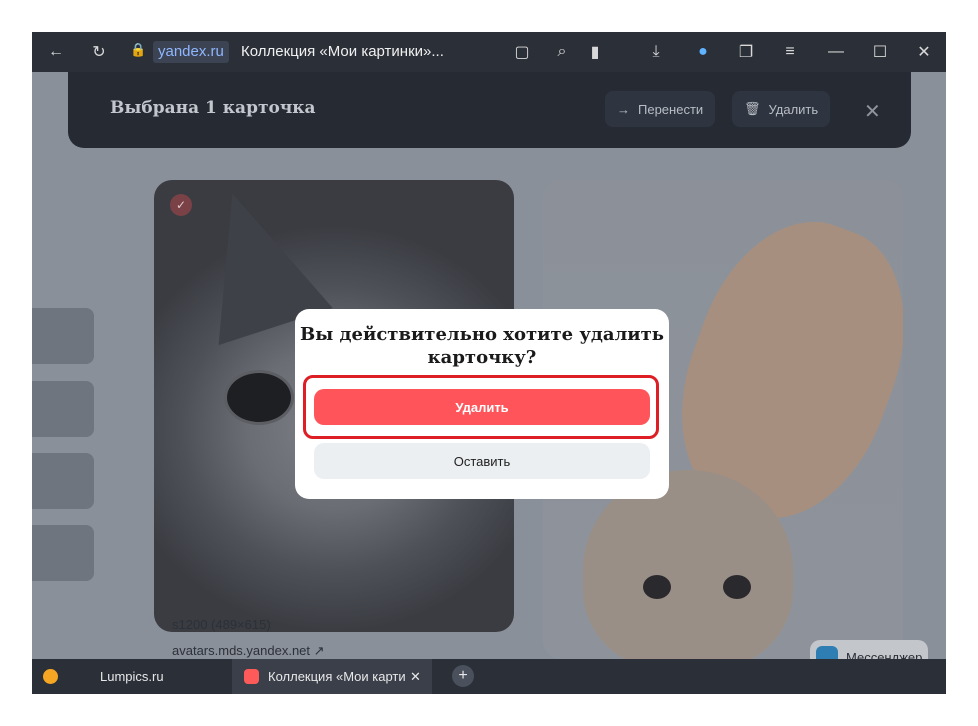  What do you see at coordinates (489, 676) in the screenshot?
I see `tab-bar: Lumpics.ru Коллекция «Мои карти ✕ +` at bounding box center [489, 676].